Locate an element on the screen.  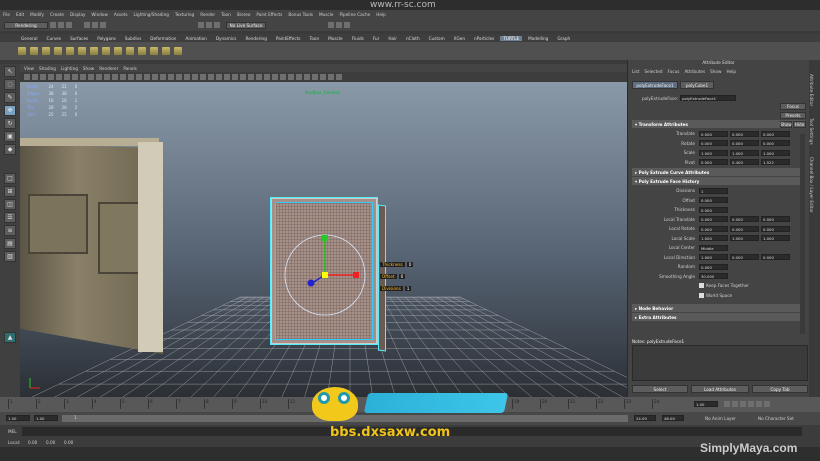
shelf-tab-modelling: Modelling is located at coordinates (538, 38).